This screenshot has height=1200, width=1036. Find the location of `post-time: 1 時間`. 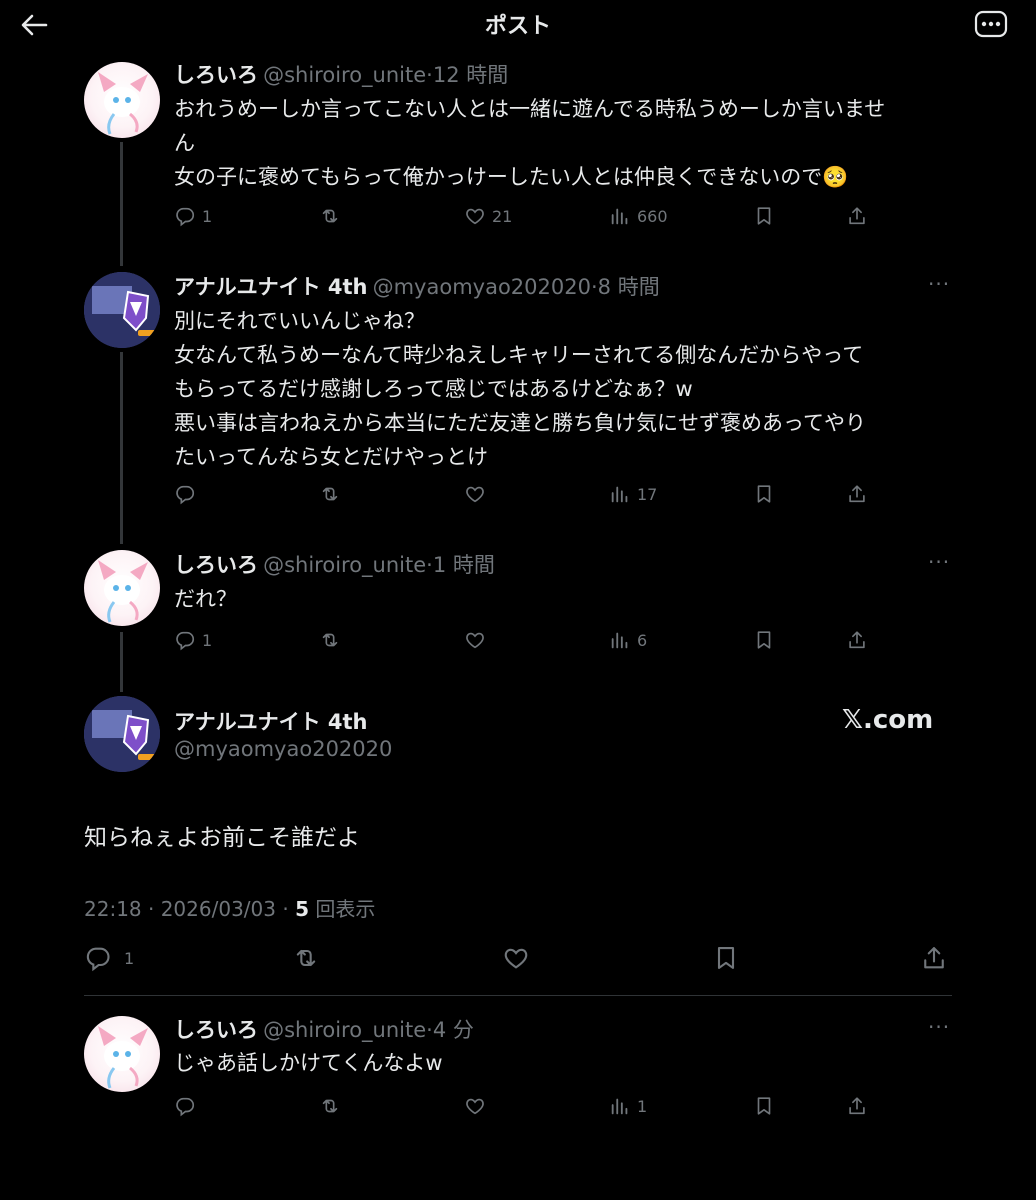

post-time: 1 時間 is located at coordinates (464, 565).